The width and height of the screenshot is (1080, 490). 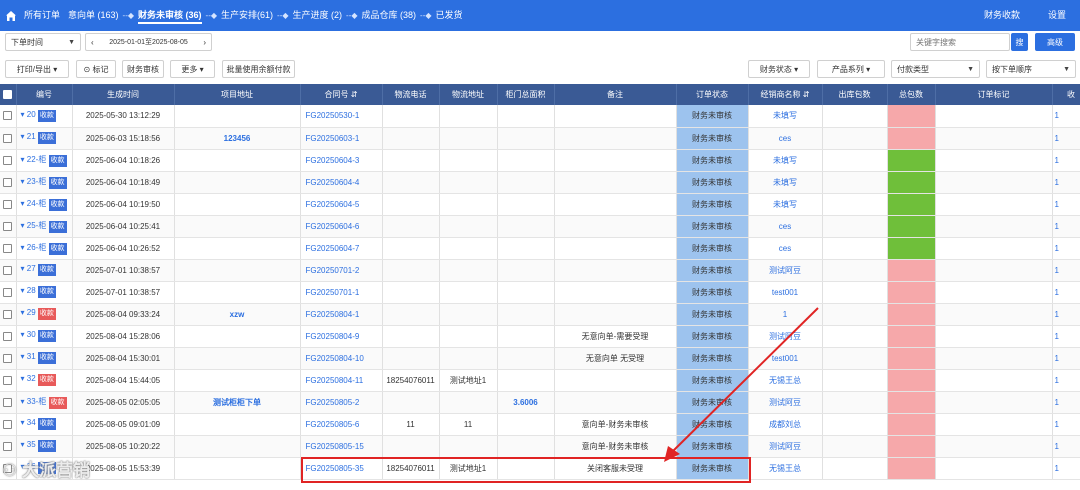 What do you see at coordinates (237, 94) in the screenshot?
I see `header-project-address: 项目地址` at bounding box center [237, 94].